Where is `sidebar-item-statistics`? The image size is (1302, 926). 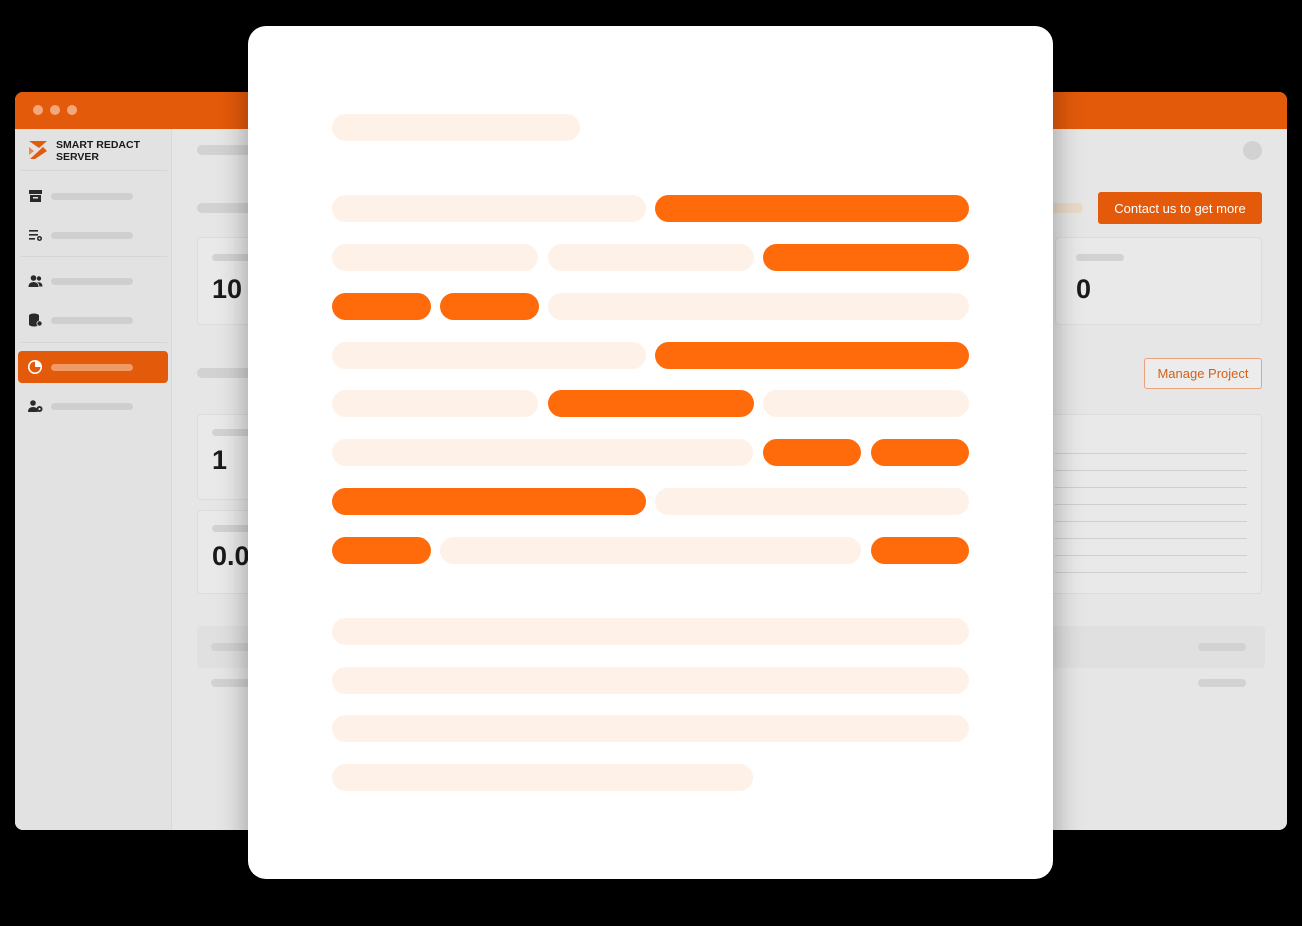
sidebar-item-statistics is located at coordinates (93, 367).